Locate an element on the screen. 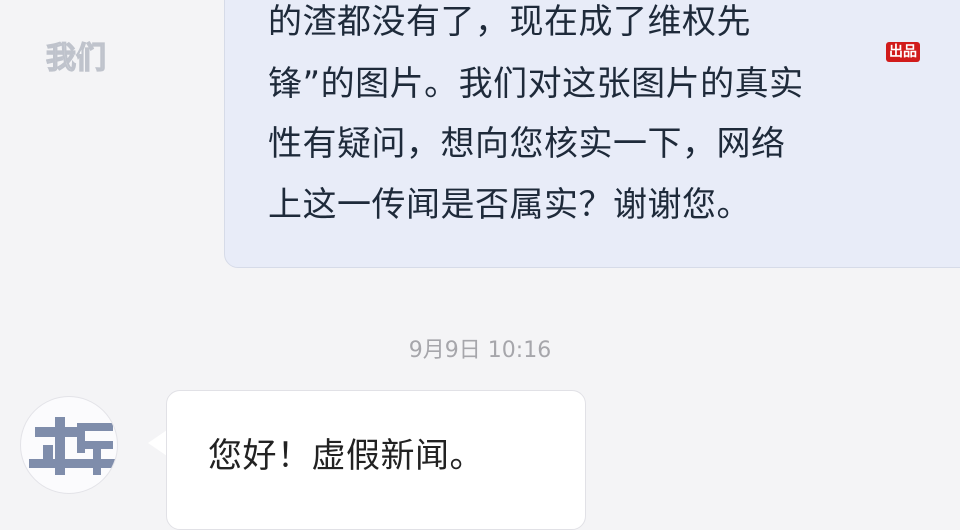 The height and width of the screenshot is (530, 960). watermark-logo-text: 我们 is located at coordinates (76, 58).